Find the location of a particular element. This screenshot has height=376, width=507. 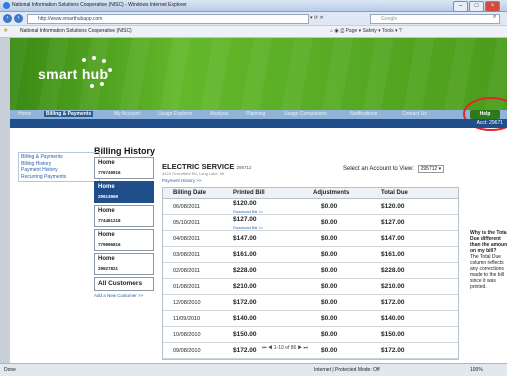

nav-billing-payments: Billing & Payments is located at coordinates (69, 114).